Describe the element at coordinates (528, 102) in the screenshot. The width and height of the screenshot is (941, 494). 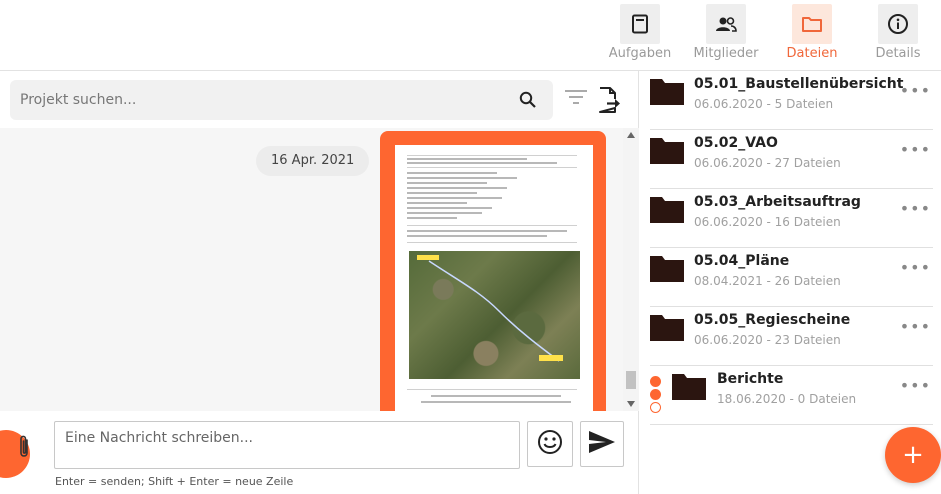
I see `search-icon` at that location.